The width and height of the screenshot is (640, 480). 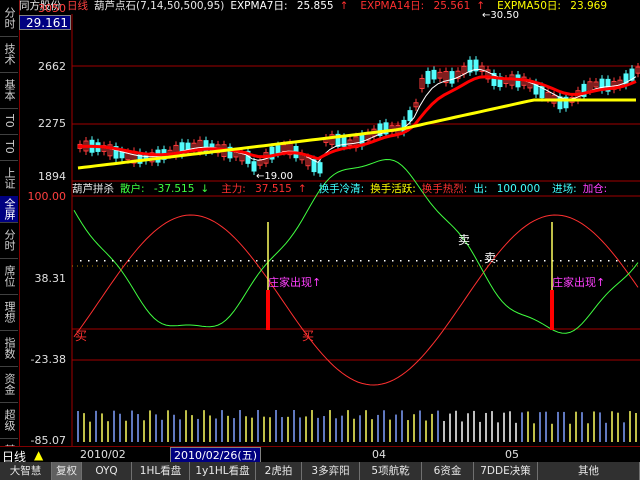 I want to click on bottom-tab: 2虎拍, so click(x=279, y=471).